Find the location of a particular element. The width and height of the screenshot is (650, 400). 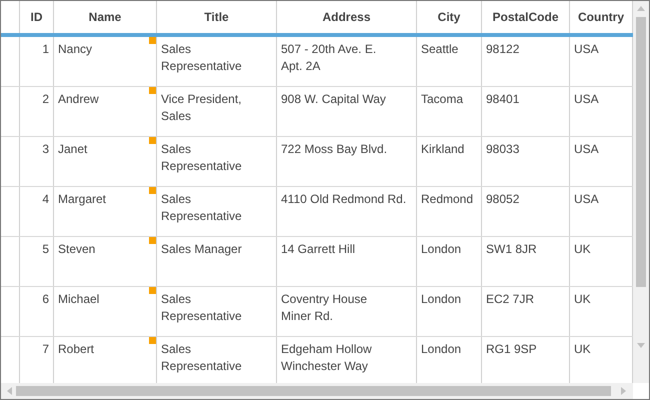

scroll-left-icon is located at coordinates (9, 391).